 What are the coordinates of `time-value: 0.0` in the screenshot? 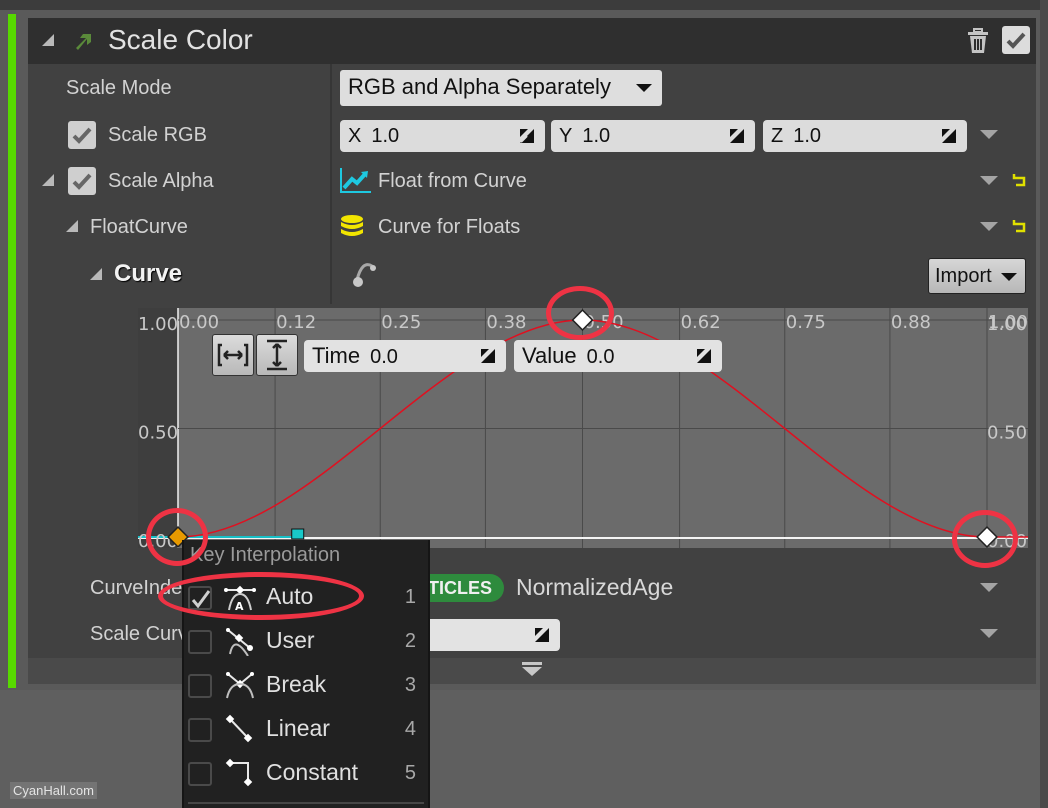 It's located at (384, 357).